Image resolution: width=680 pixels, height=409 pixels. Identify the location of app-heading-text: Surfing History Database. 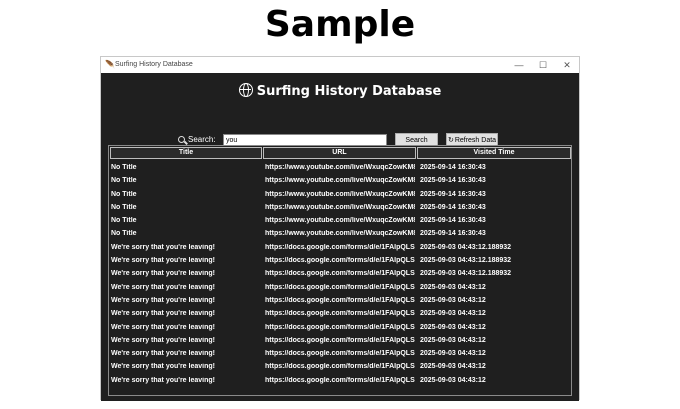
(349, 91).